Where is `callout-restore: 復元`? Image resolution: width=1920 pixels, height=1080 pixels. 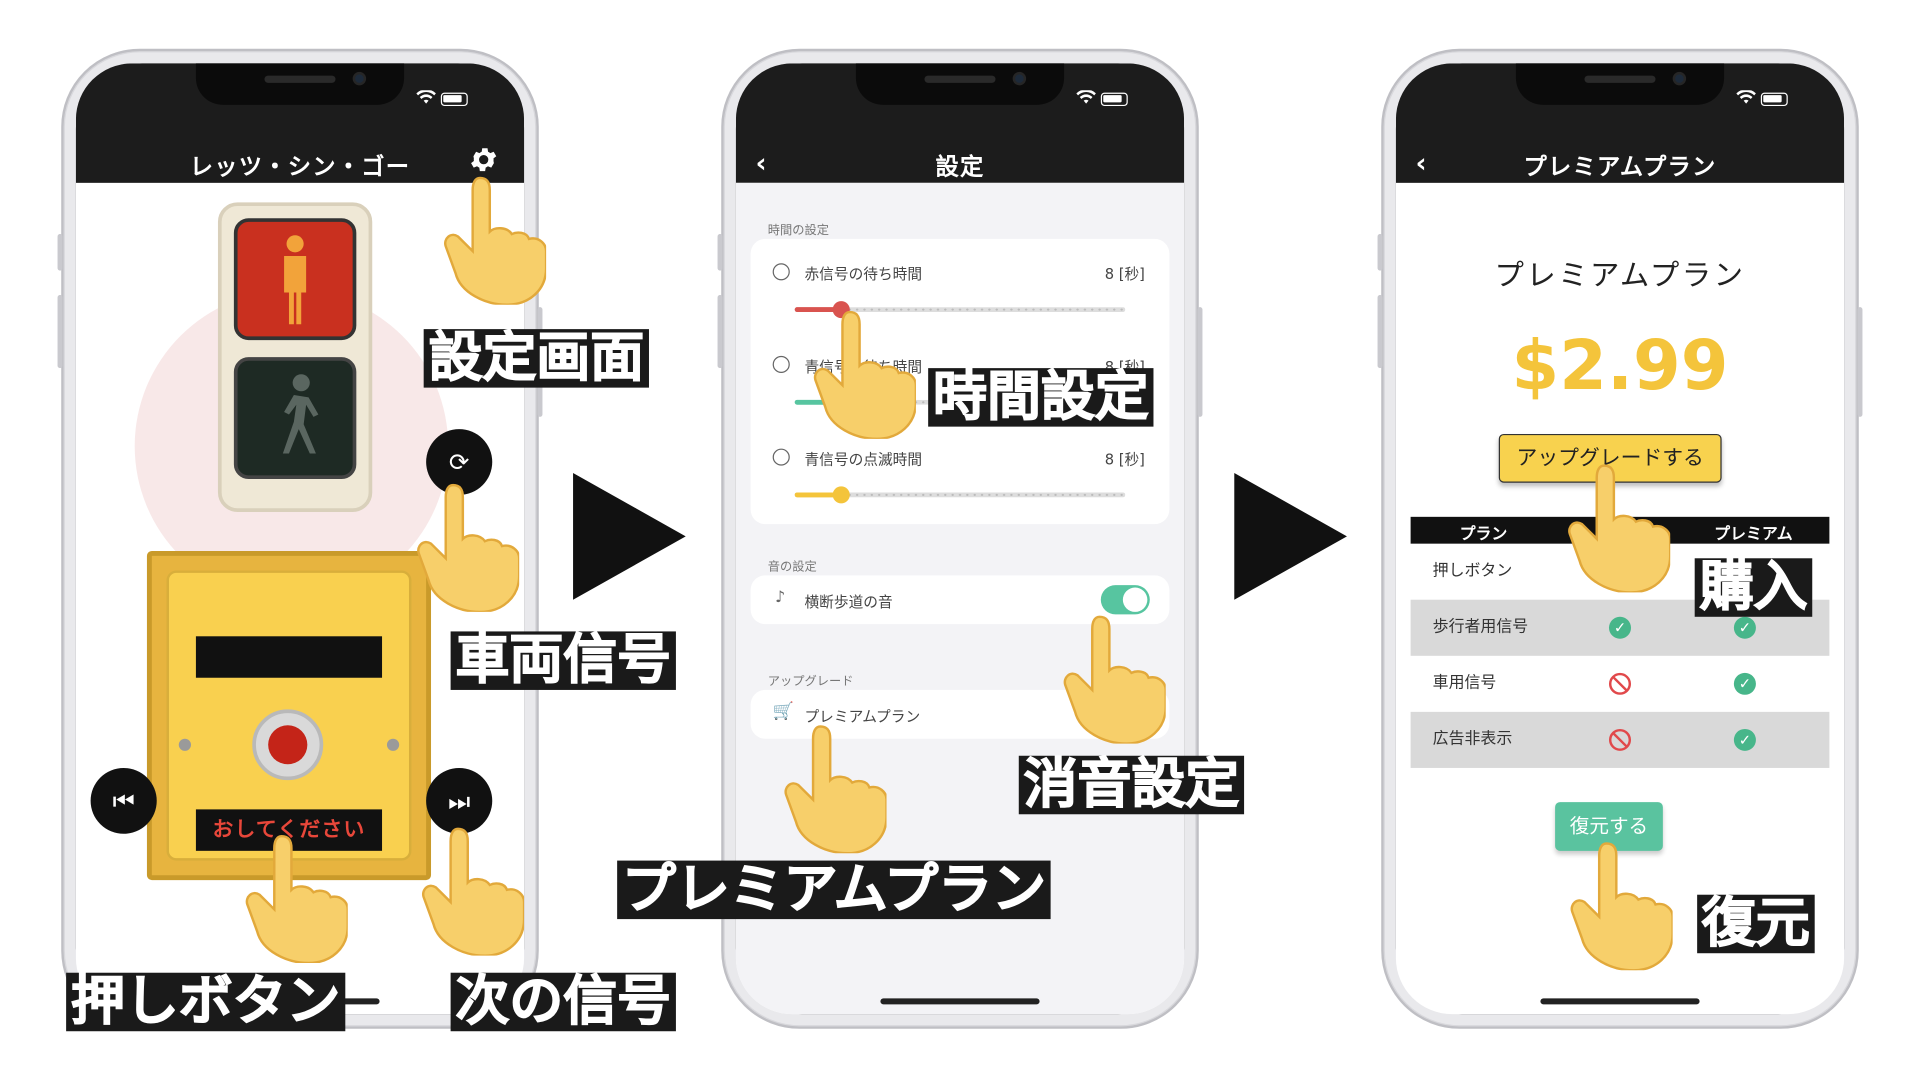
callout-restore: 復元 is located at coordinates (1756, 924).